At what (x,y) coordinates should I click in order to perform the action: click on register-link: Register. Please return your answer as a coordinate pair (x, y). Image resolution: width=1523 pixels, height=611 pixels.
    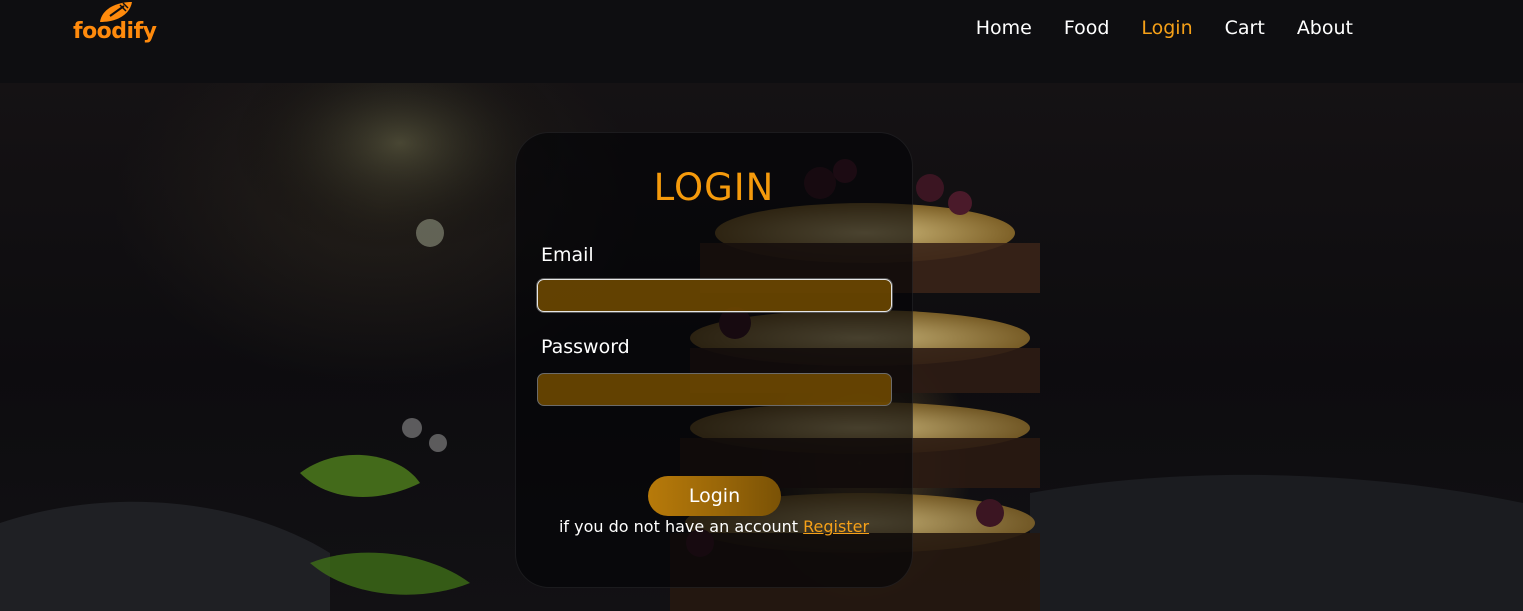
    Looking at the image, I should click on (836, 526).